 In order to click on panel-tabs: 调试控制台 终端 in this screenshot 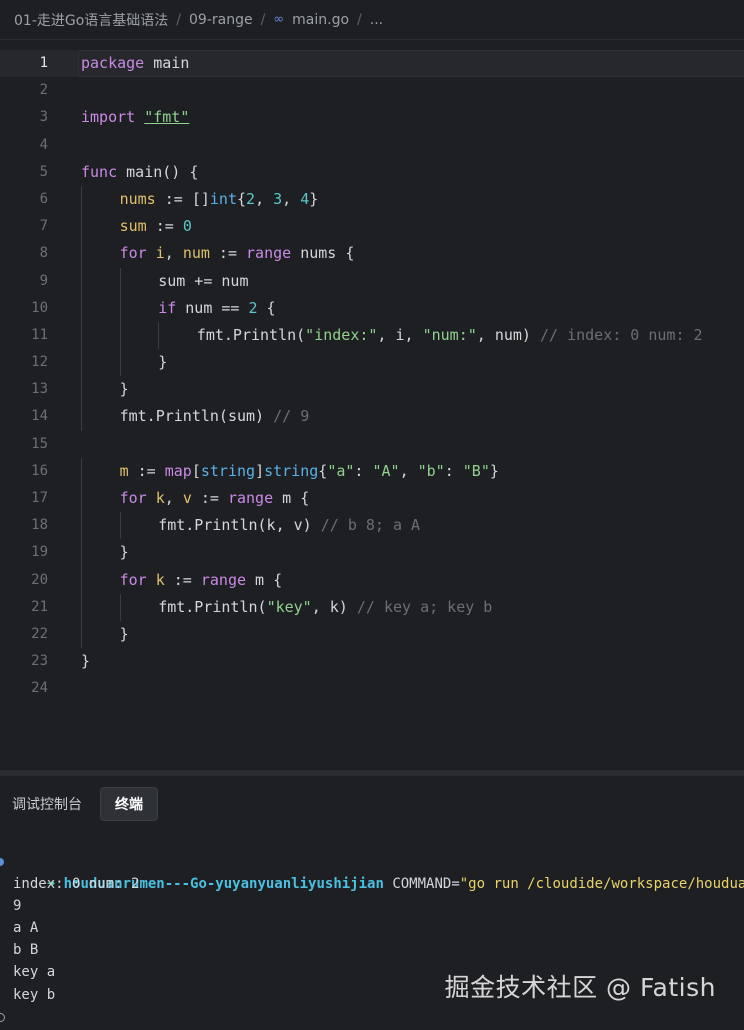, I will do `click(79, 804)`.